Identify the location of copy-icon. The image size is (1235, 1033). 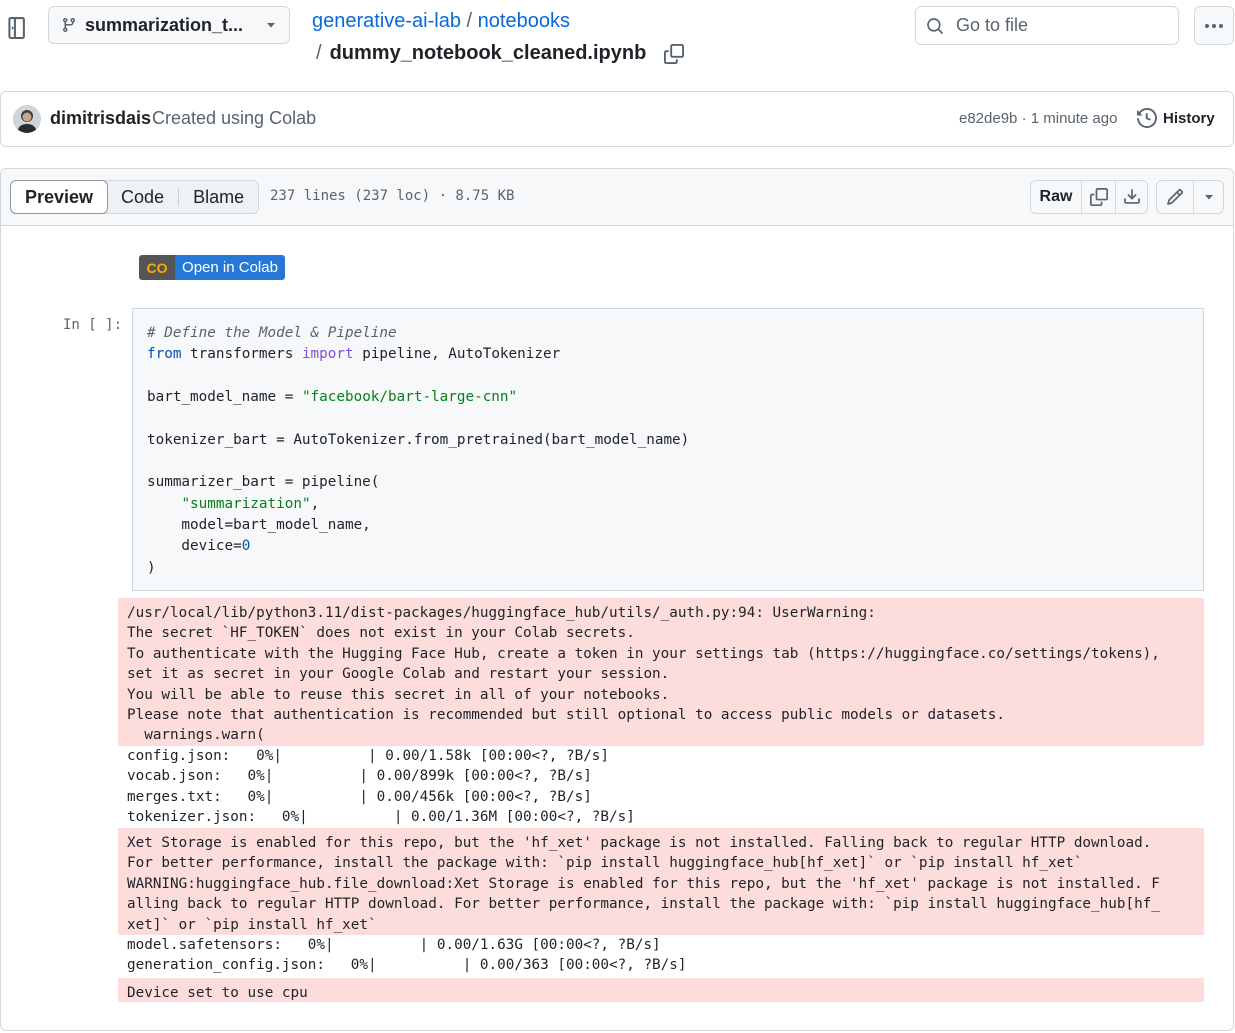
(1098, 197).